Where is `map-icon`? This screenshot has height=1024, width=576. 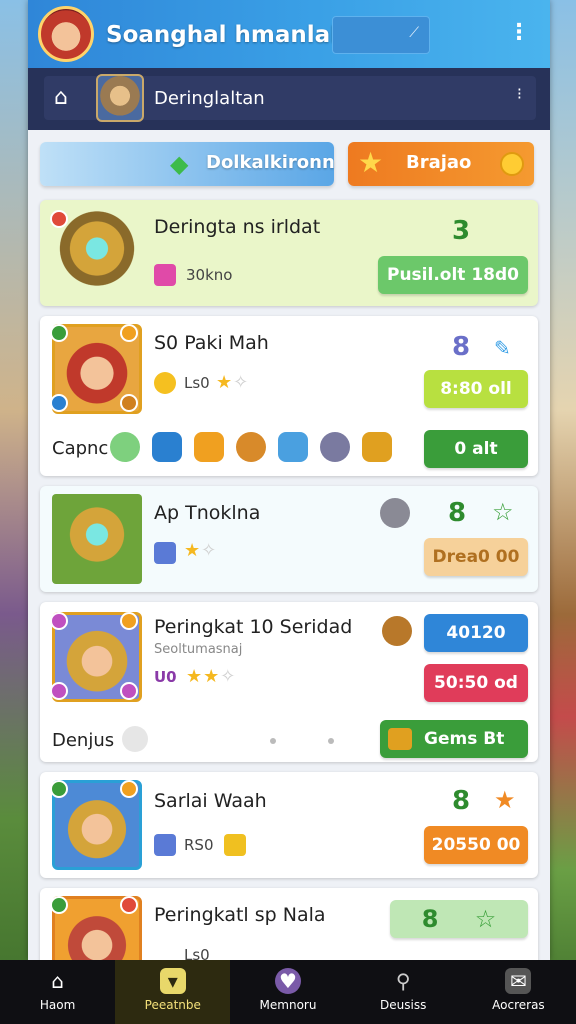
map-icon is located at coordinates (377, 447).